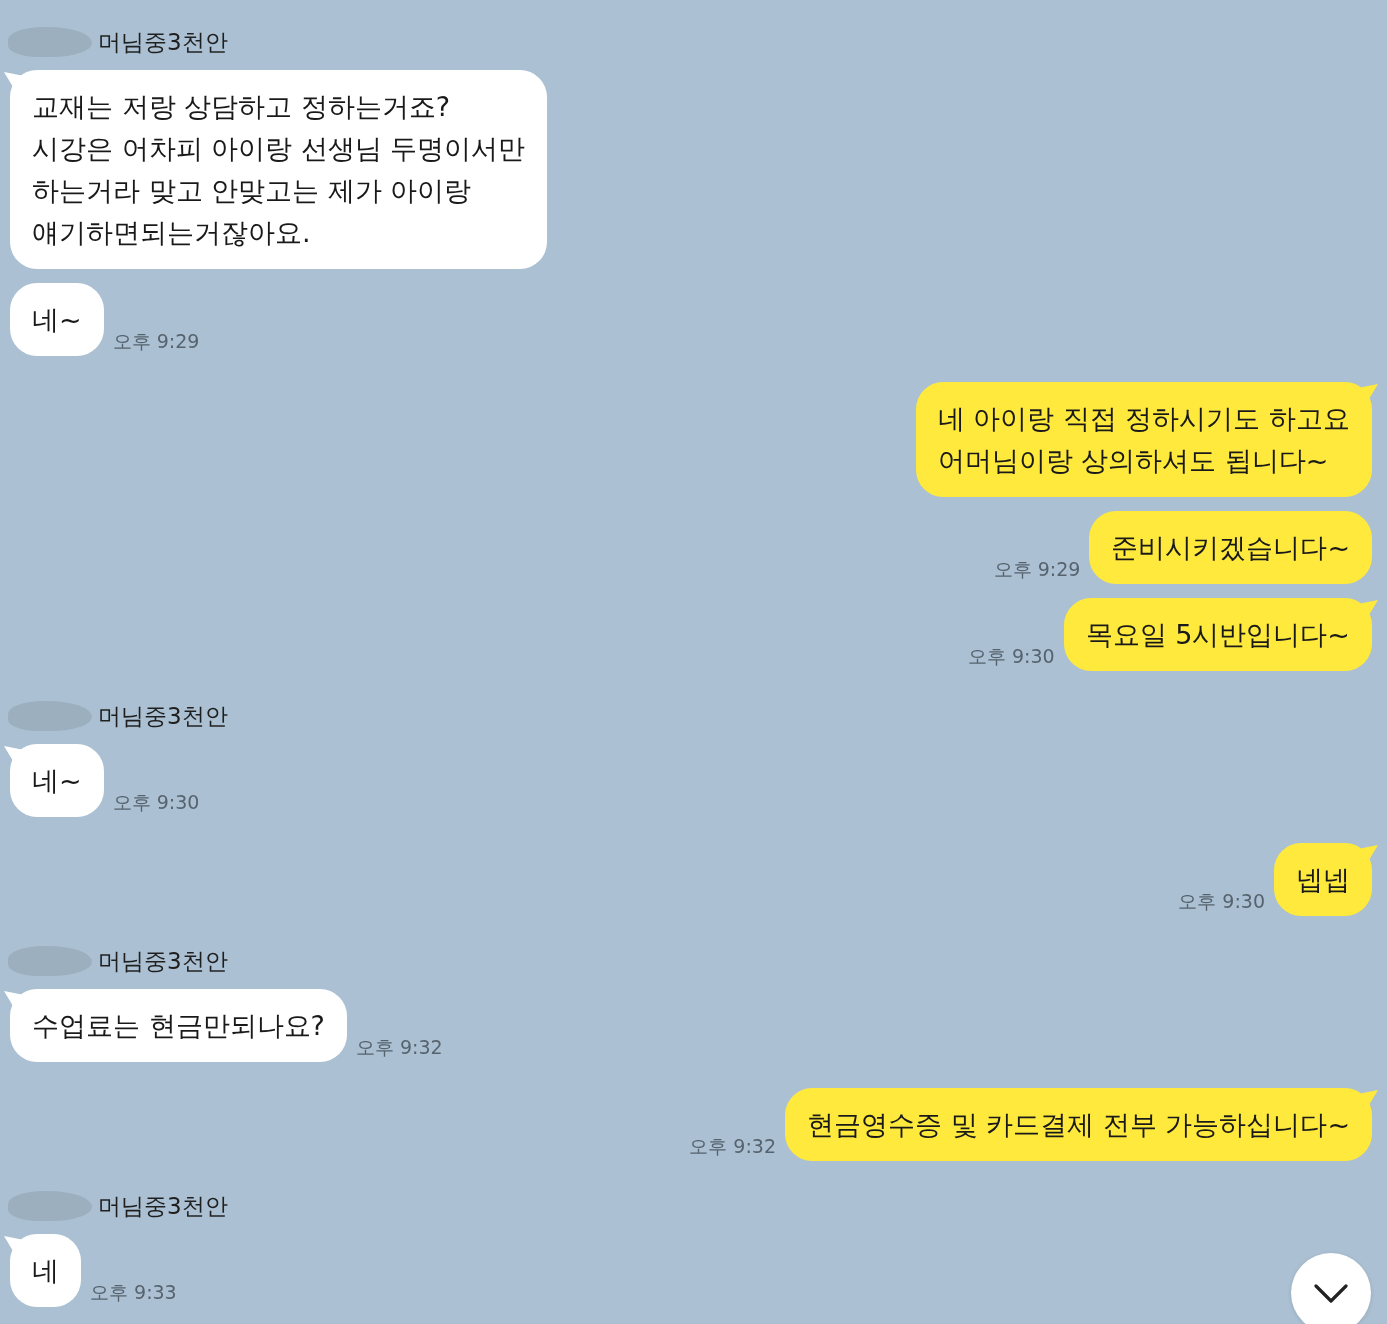  I want to click on scroll-down-button, so click(1331, 1288).